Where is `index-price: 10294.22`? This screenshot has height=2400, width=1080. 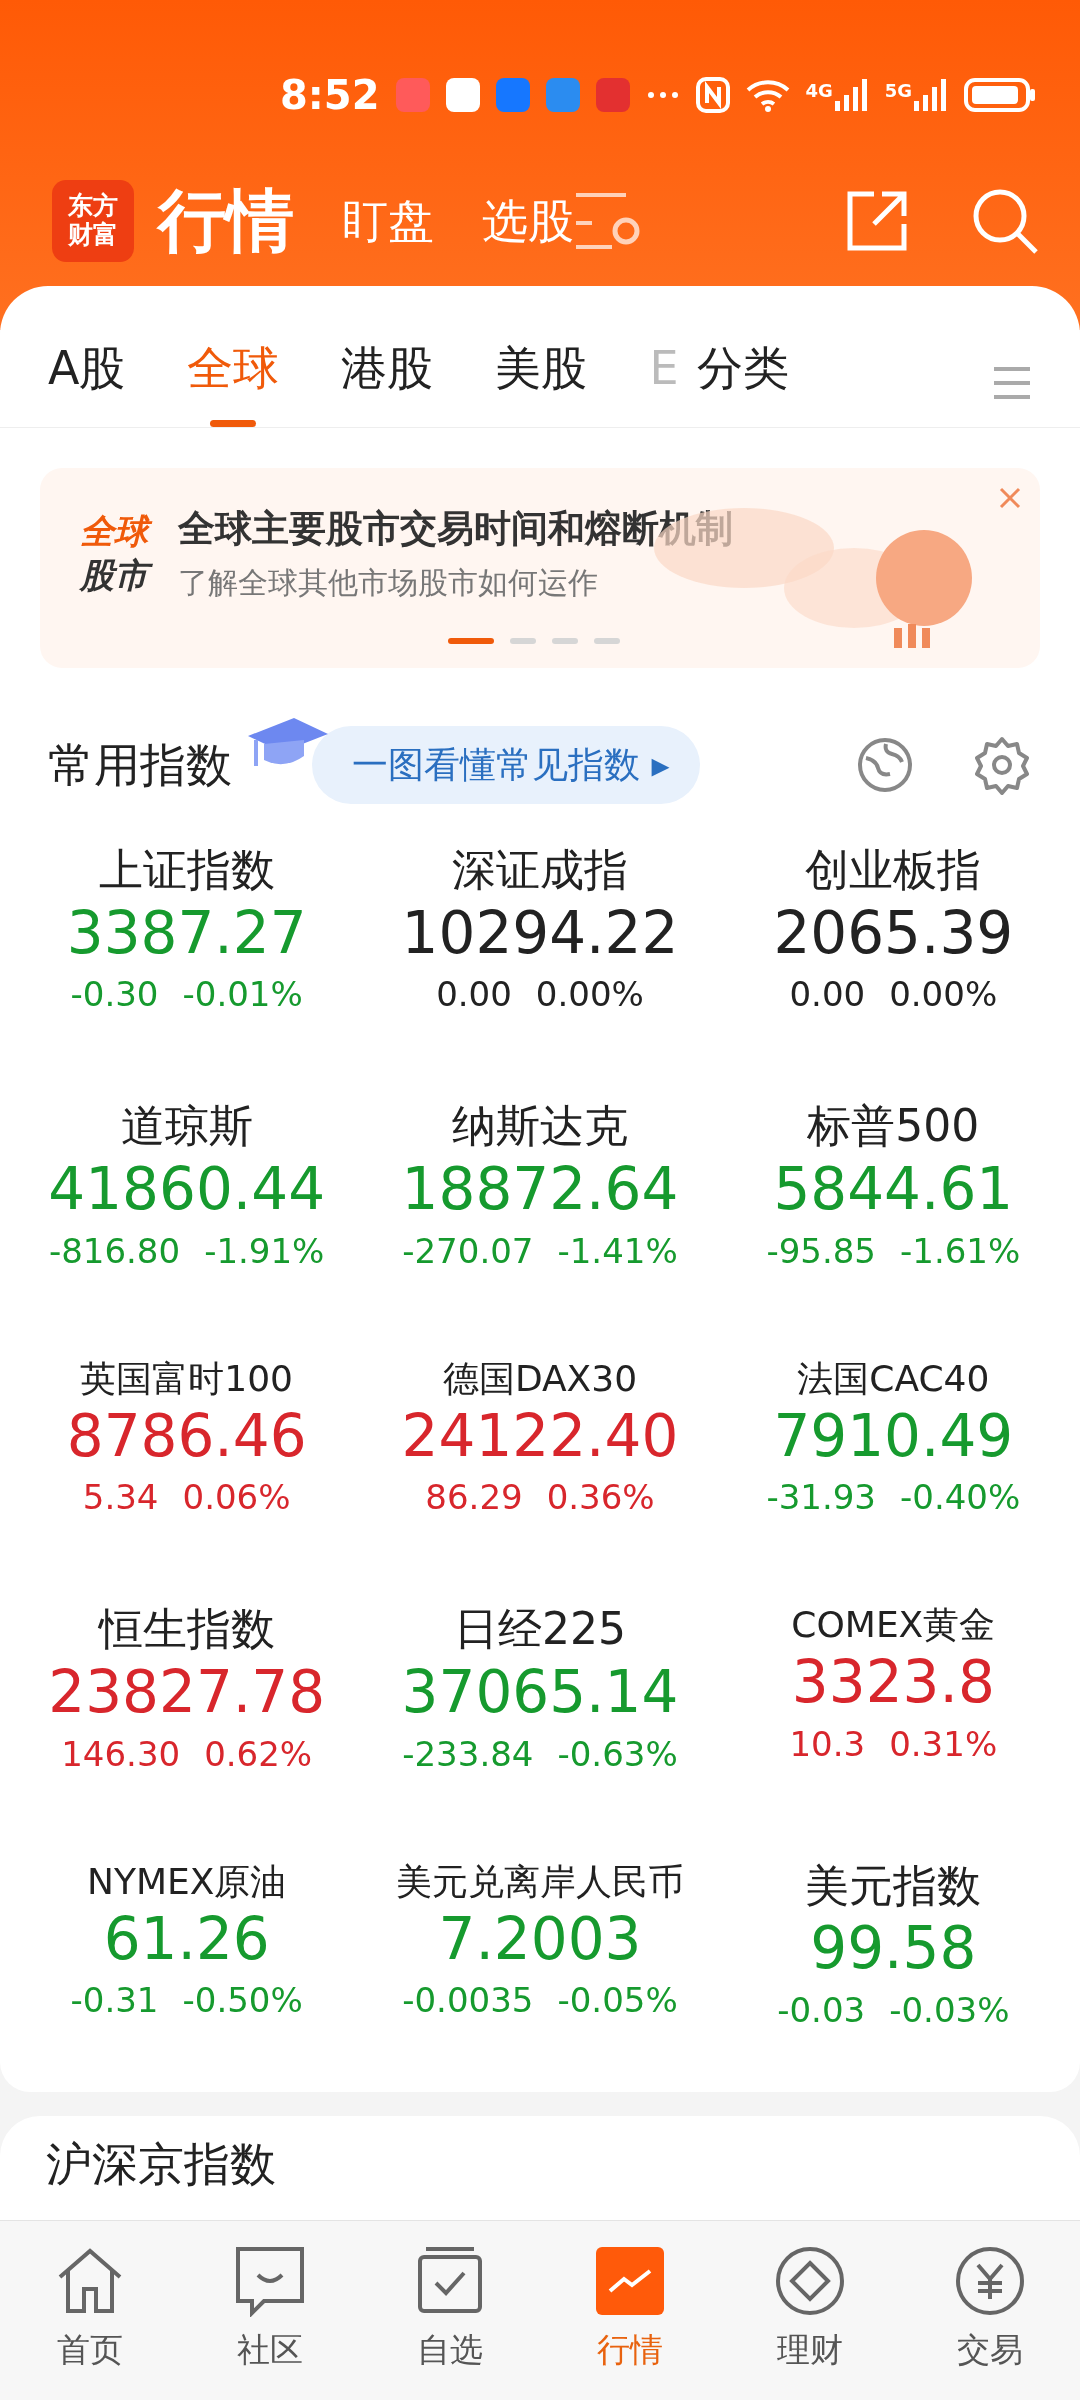
index-price: 10294.22 is located at coordinates (540, 933).